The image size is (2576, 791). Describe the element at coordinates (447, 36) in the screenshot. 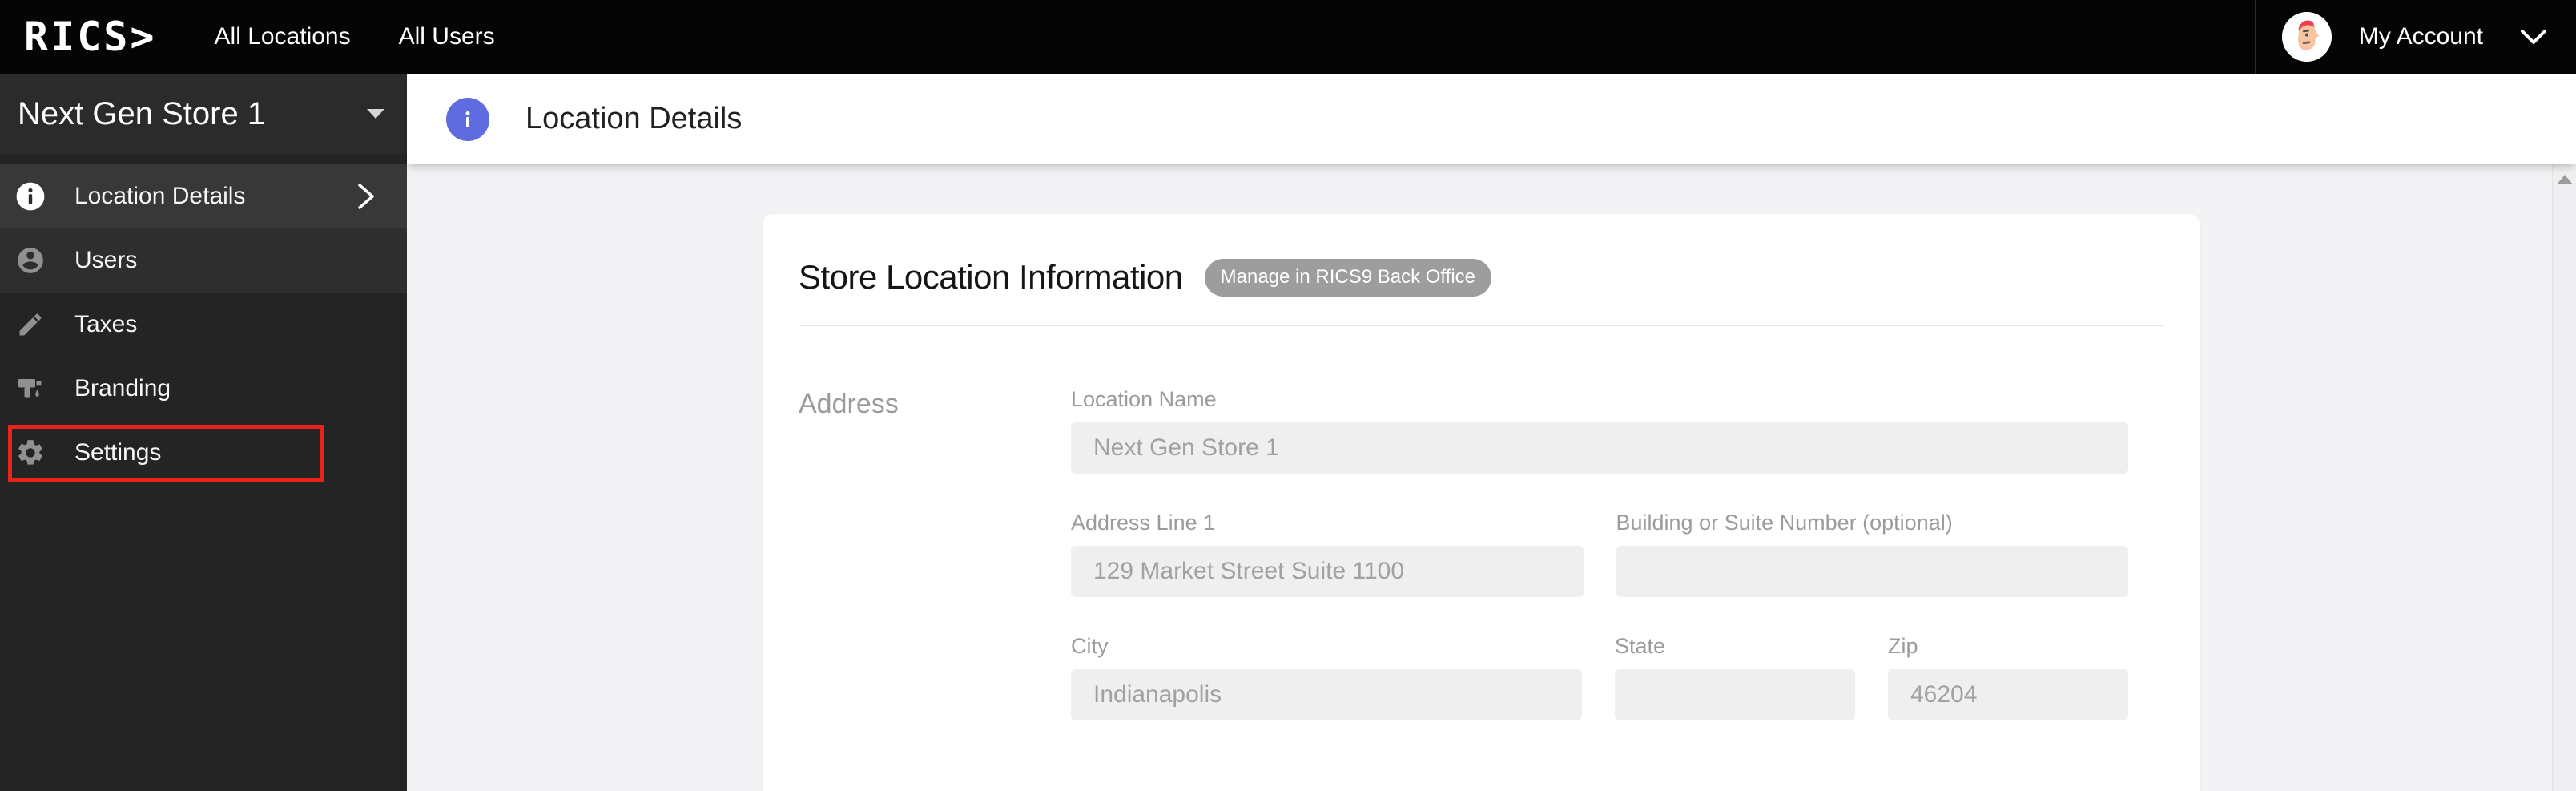

I see `nav-all-users: All Users` at that location.